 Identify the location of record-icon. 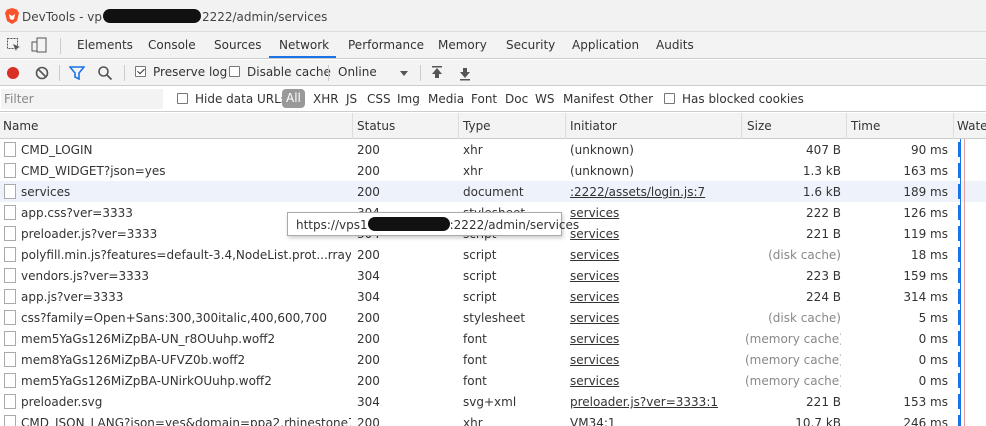
(13, 73).